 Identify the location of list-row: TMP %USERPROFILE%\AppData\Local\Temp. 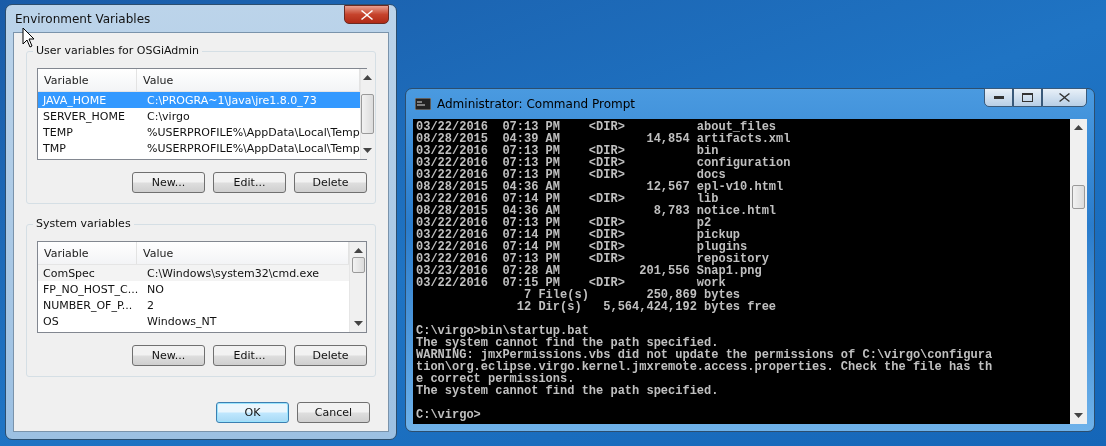
(199, 148).